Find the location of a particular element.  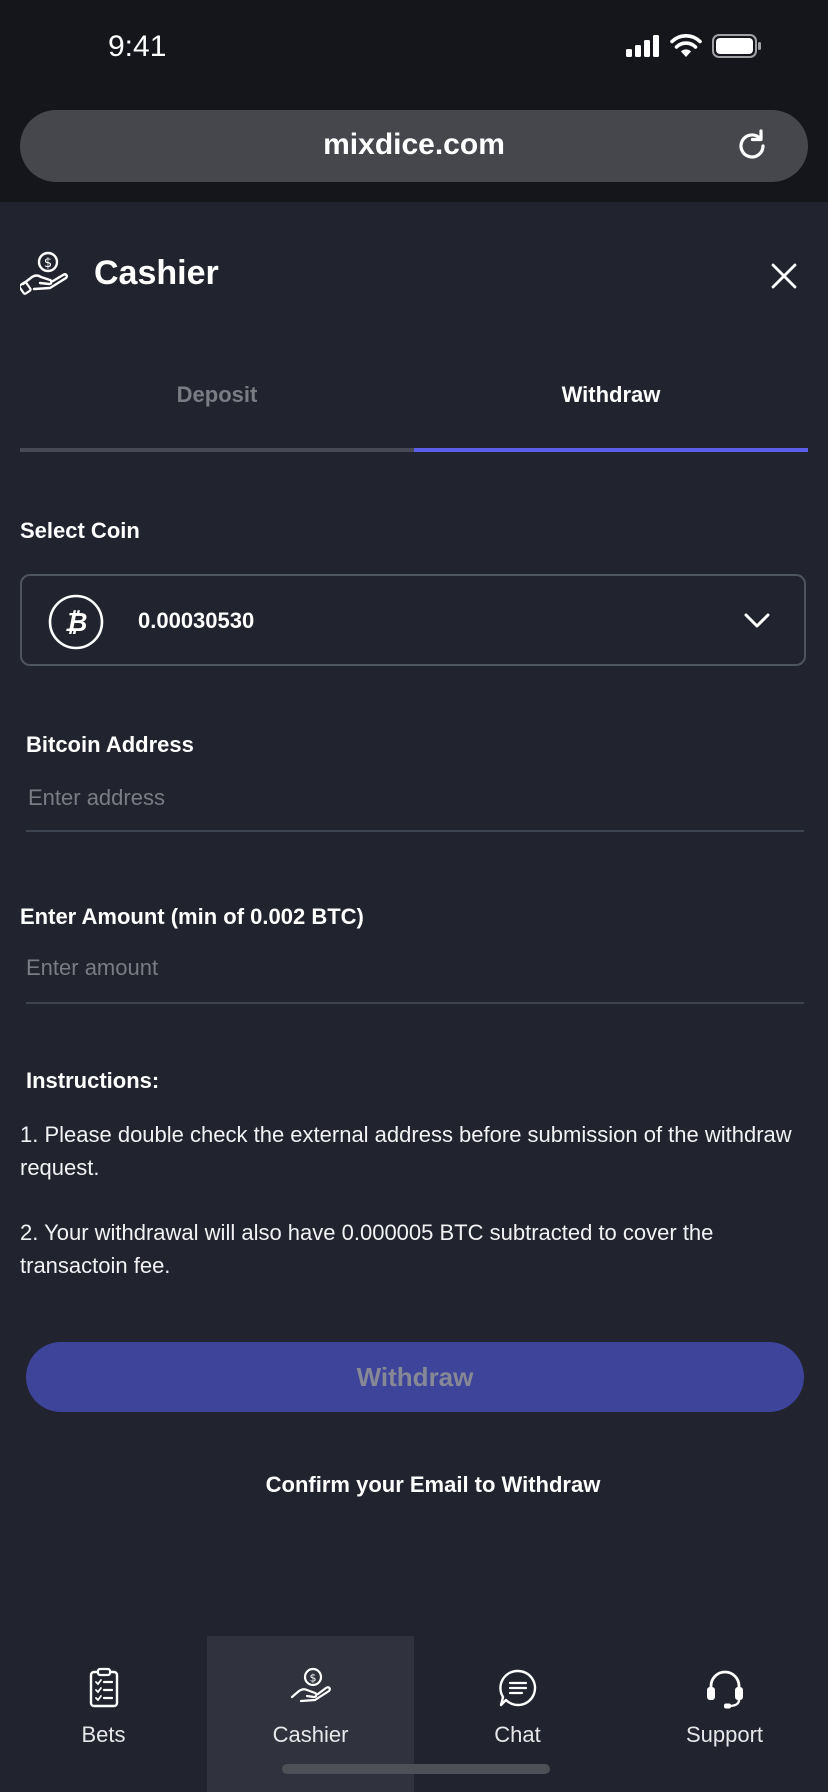

url-text: mixdice.com is located at coordinates (414, 144).